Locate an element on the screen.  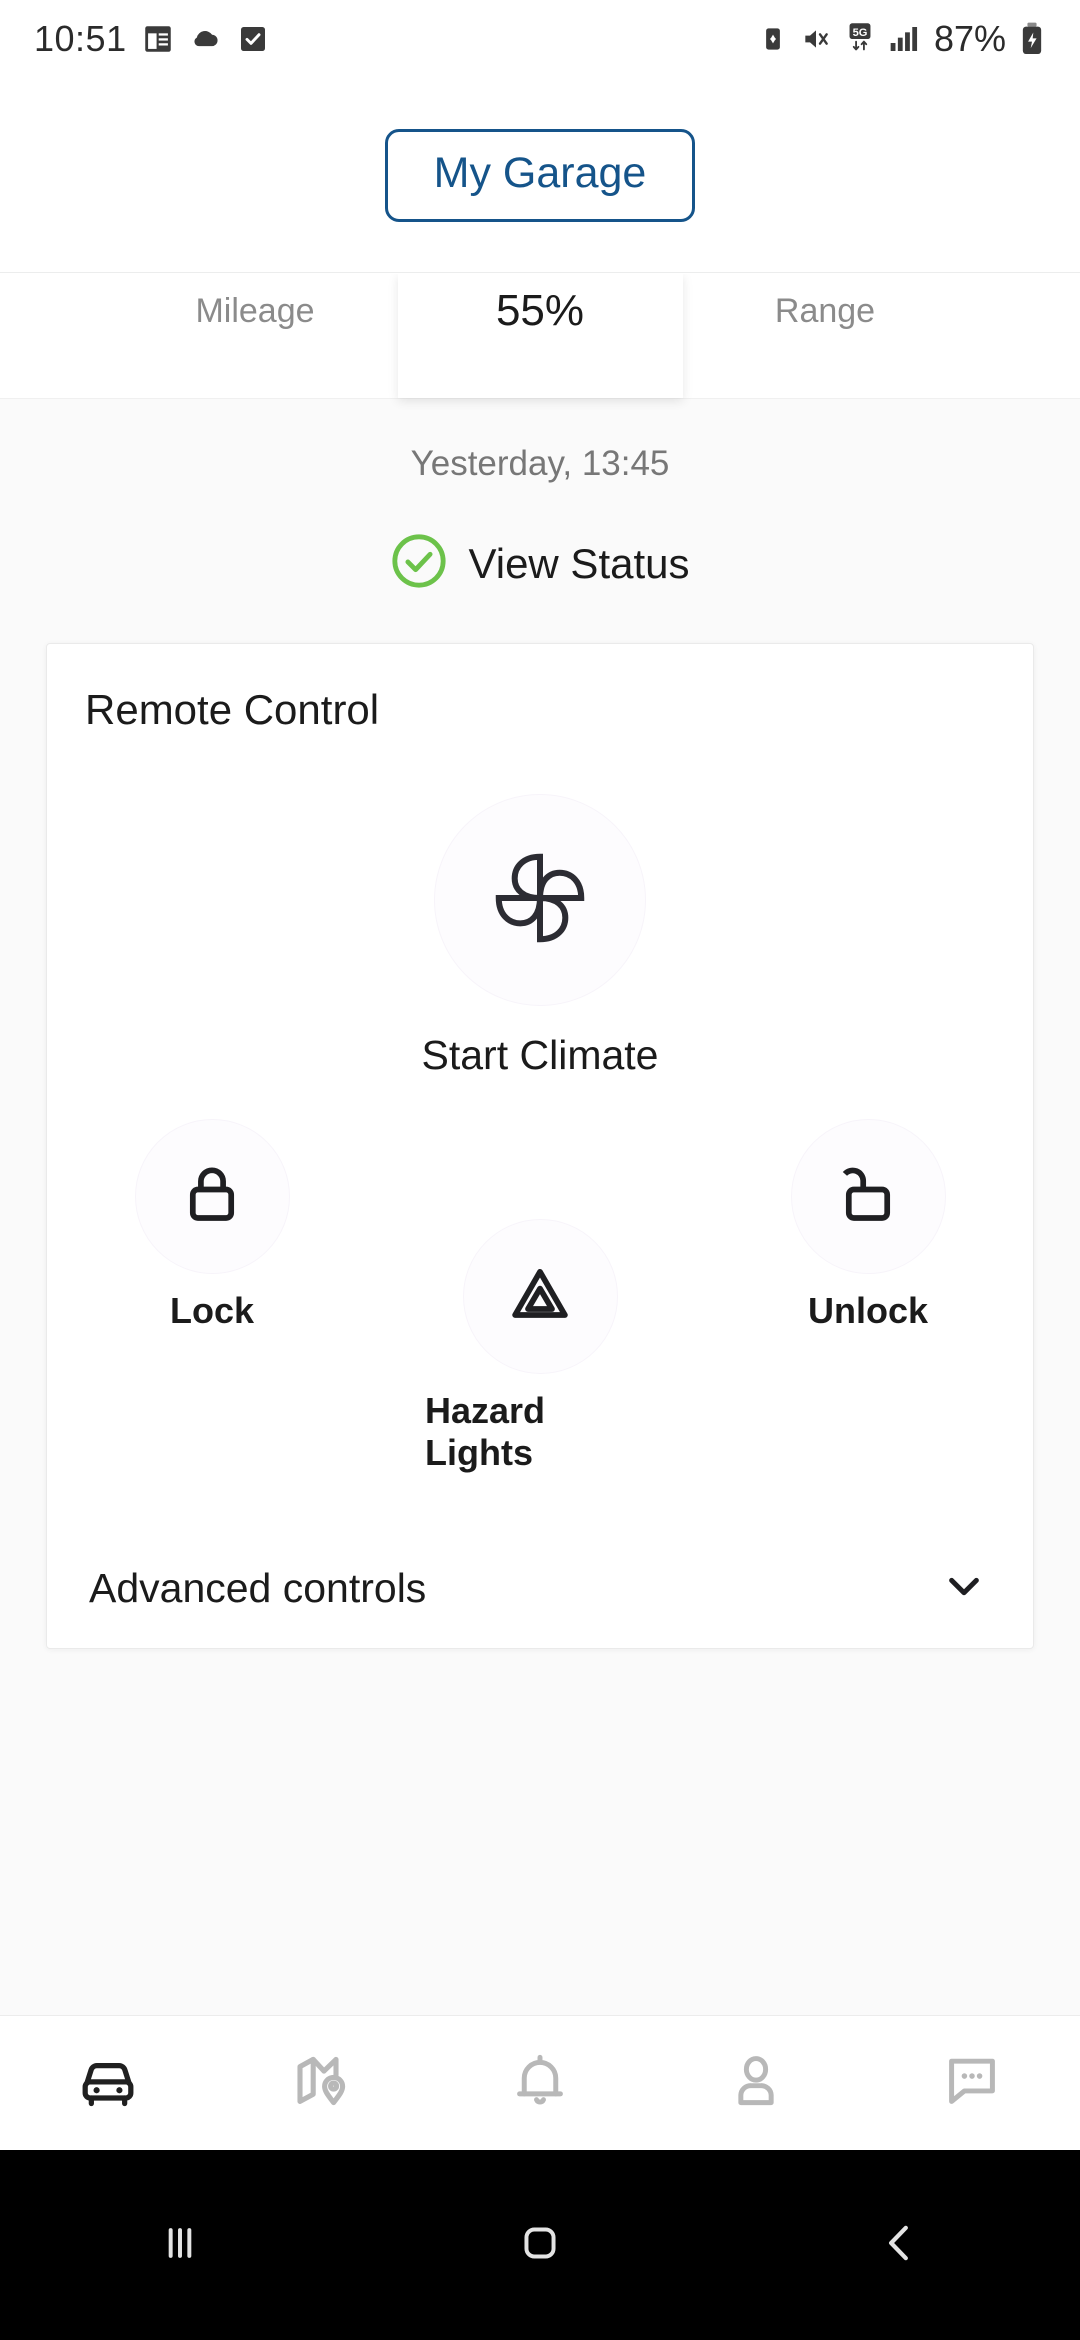
hazard-lights-button: Hazard Lights is located at coordinates (540, 1346).